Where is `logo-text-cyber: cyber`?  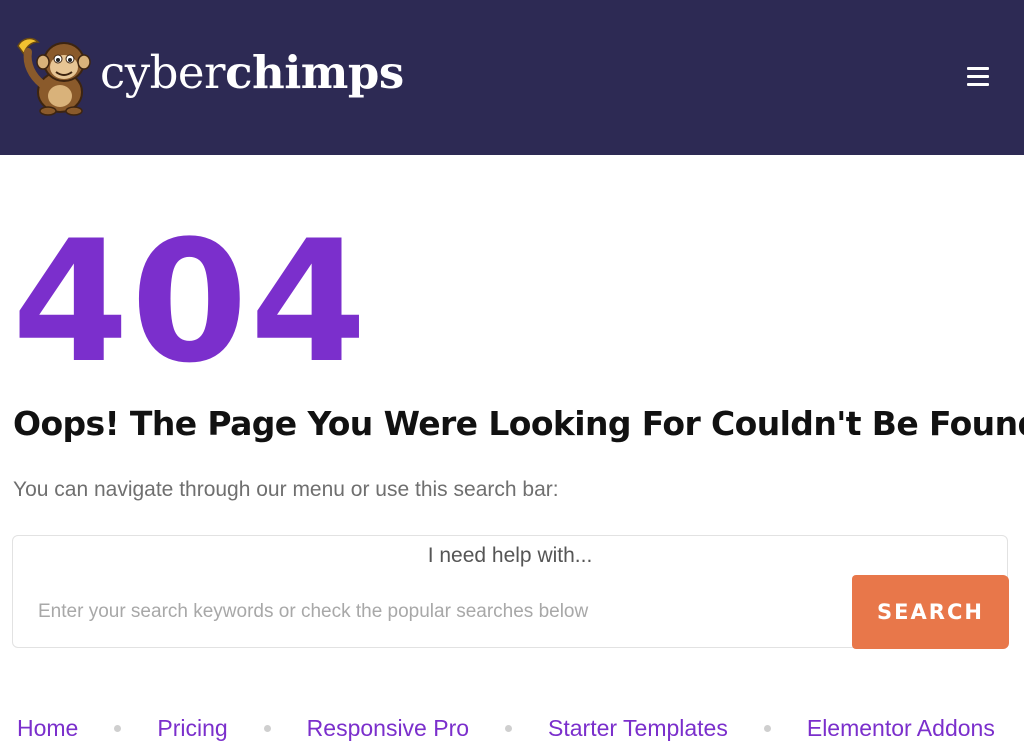
logo-text-cyber: cyber is located at coordinates (163, 72).